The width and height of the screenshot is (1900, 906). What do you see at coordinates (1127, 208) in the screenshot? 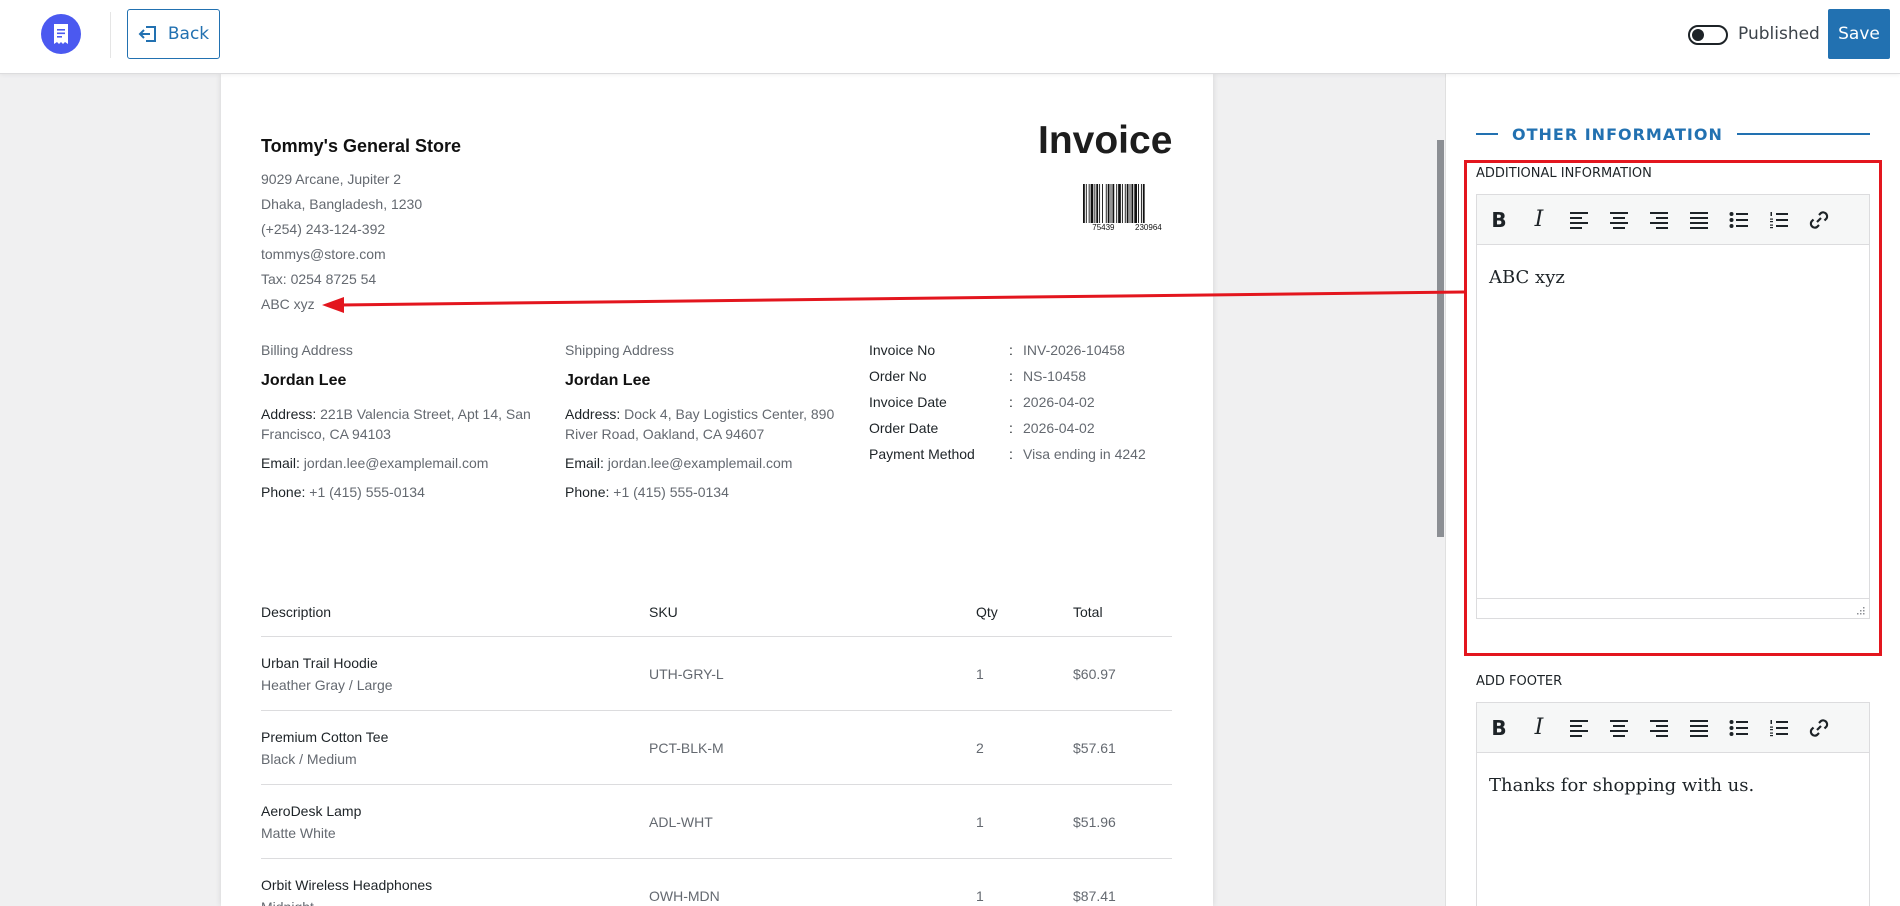
I see `barcode: 75439 230964` at bounding box center [1127, 208].